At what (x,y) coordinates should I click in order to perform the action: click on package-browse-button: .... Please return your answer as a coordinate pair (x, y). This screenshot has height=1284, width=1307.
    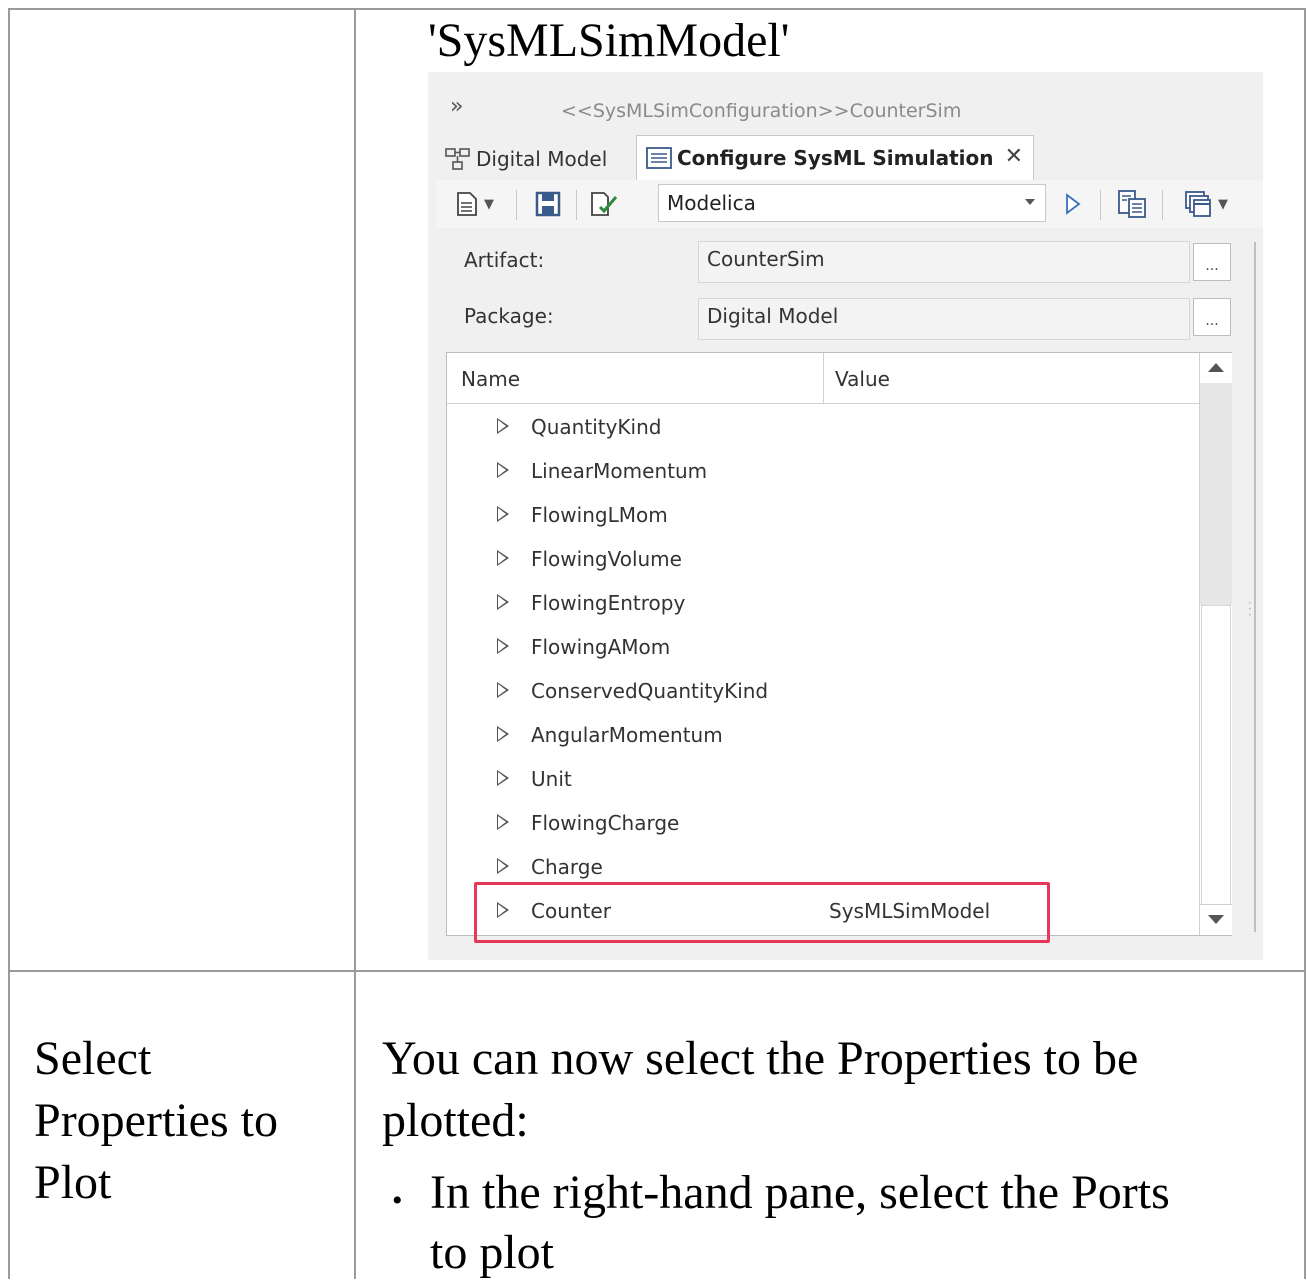
    Looking at the image, I should click on (1212, 317).